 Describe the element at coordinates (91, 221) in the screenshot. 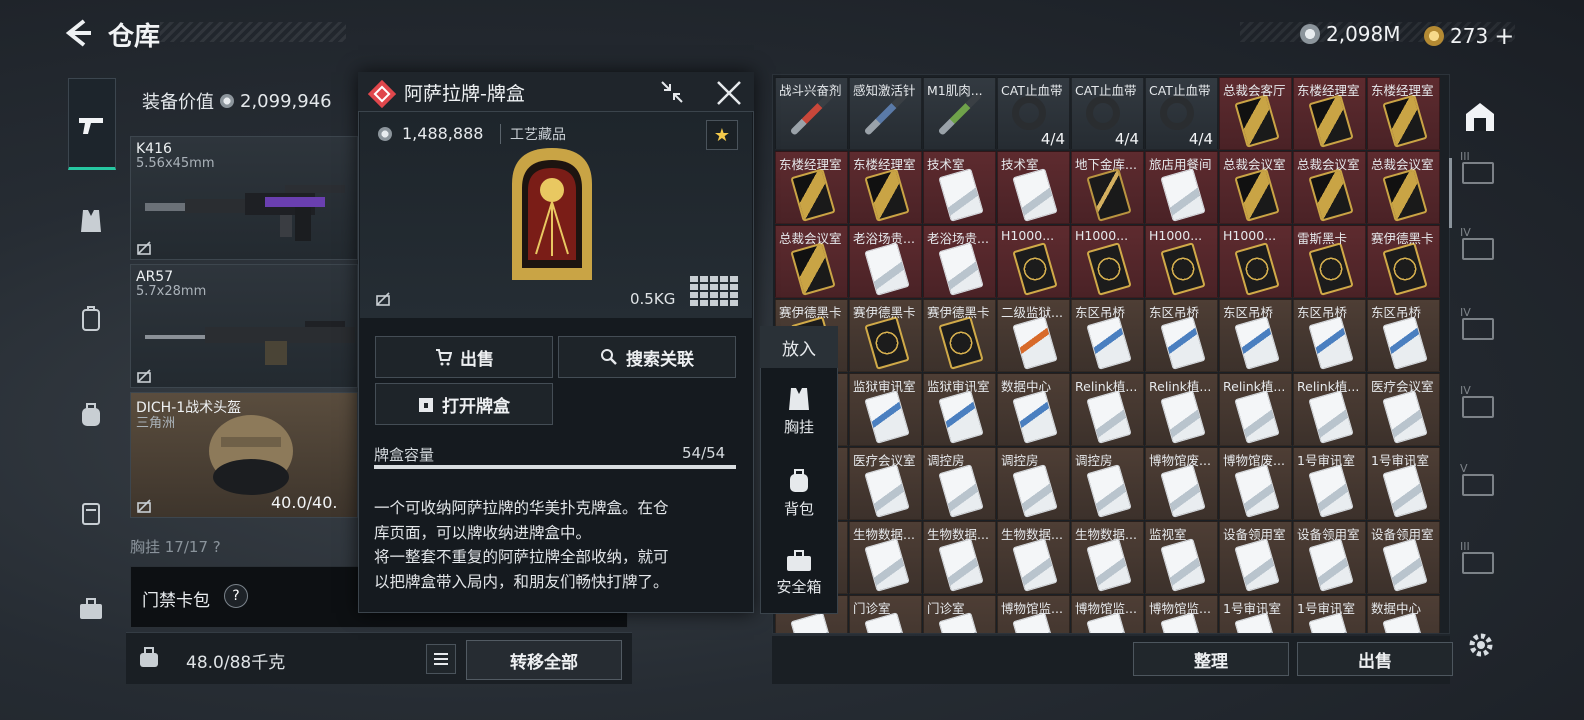

I see `rail-vest` at that location.